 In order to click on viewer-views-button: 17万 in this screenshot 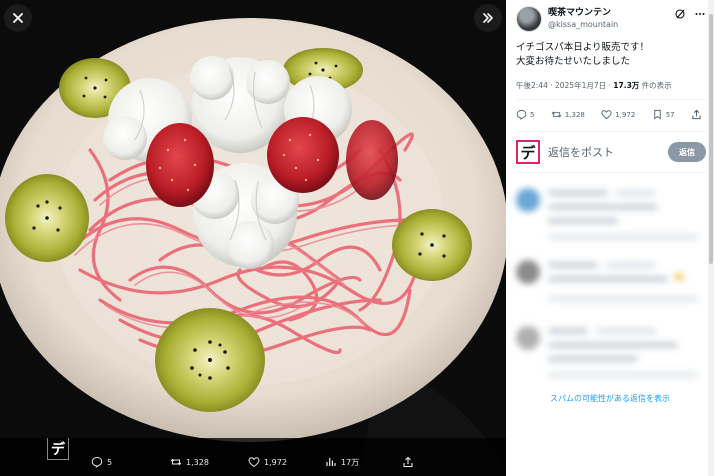, I will do `click(342, 462)`.